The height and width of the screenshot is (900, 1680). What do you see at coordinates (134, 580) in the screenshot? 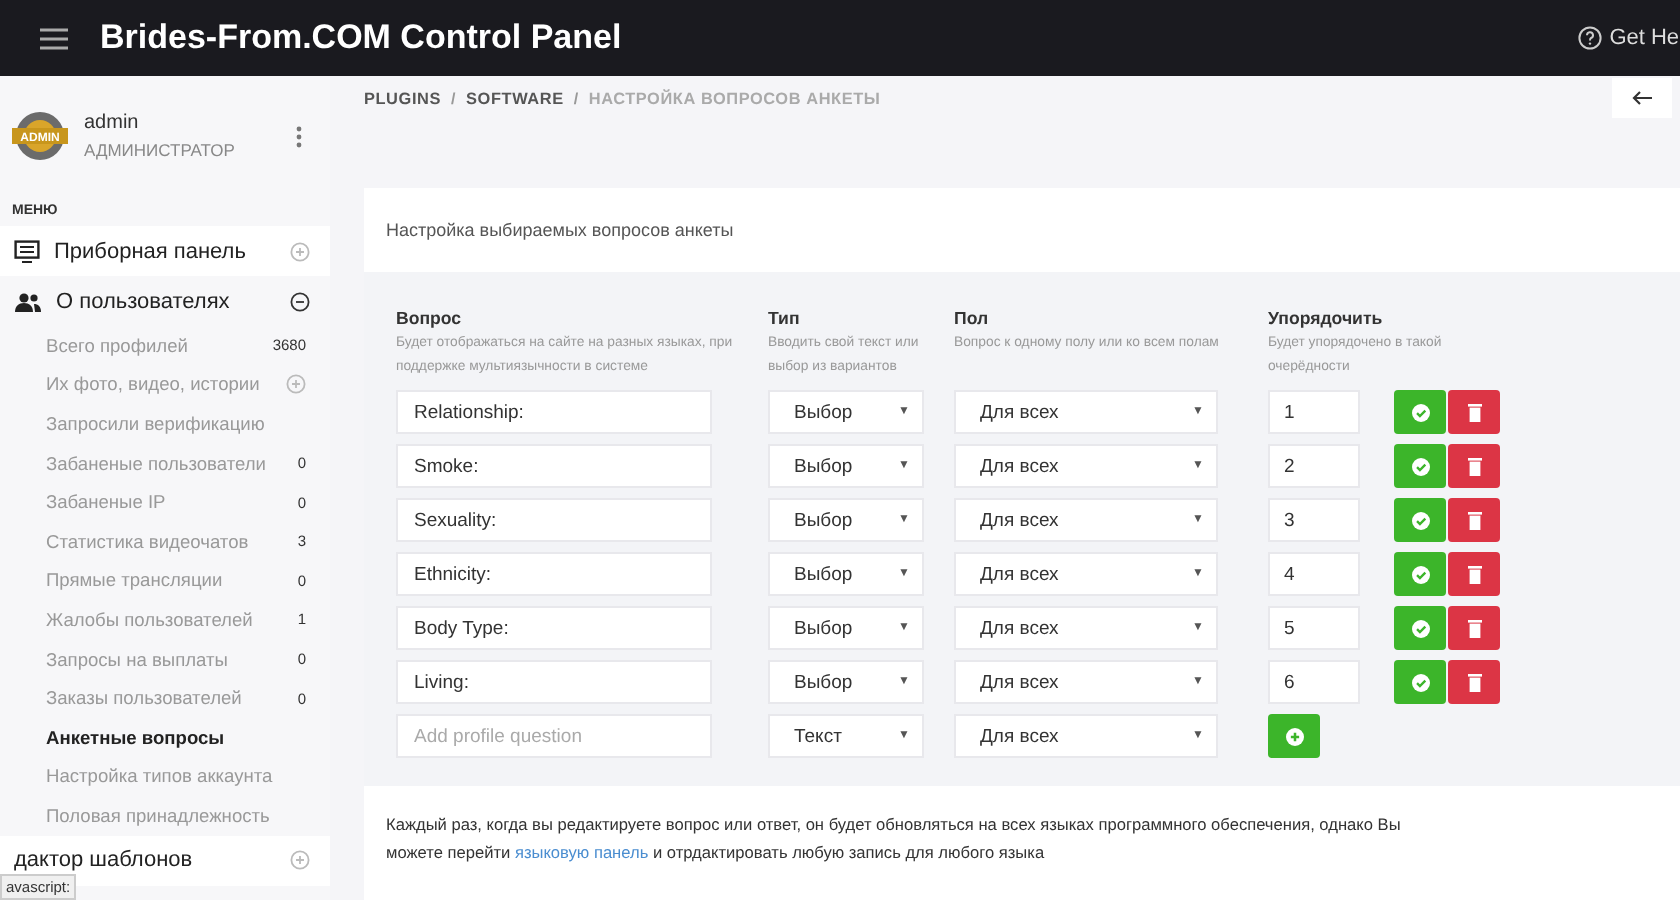
I see `sidebar-label: Прямые трансляции` at bounding box center [134, 580].